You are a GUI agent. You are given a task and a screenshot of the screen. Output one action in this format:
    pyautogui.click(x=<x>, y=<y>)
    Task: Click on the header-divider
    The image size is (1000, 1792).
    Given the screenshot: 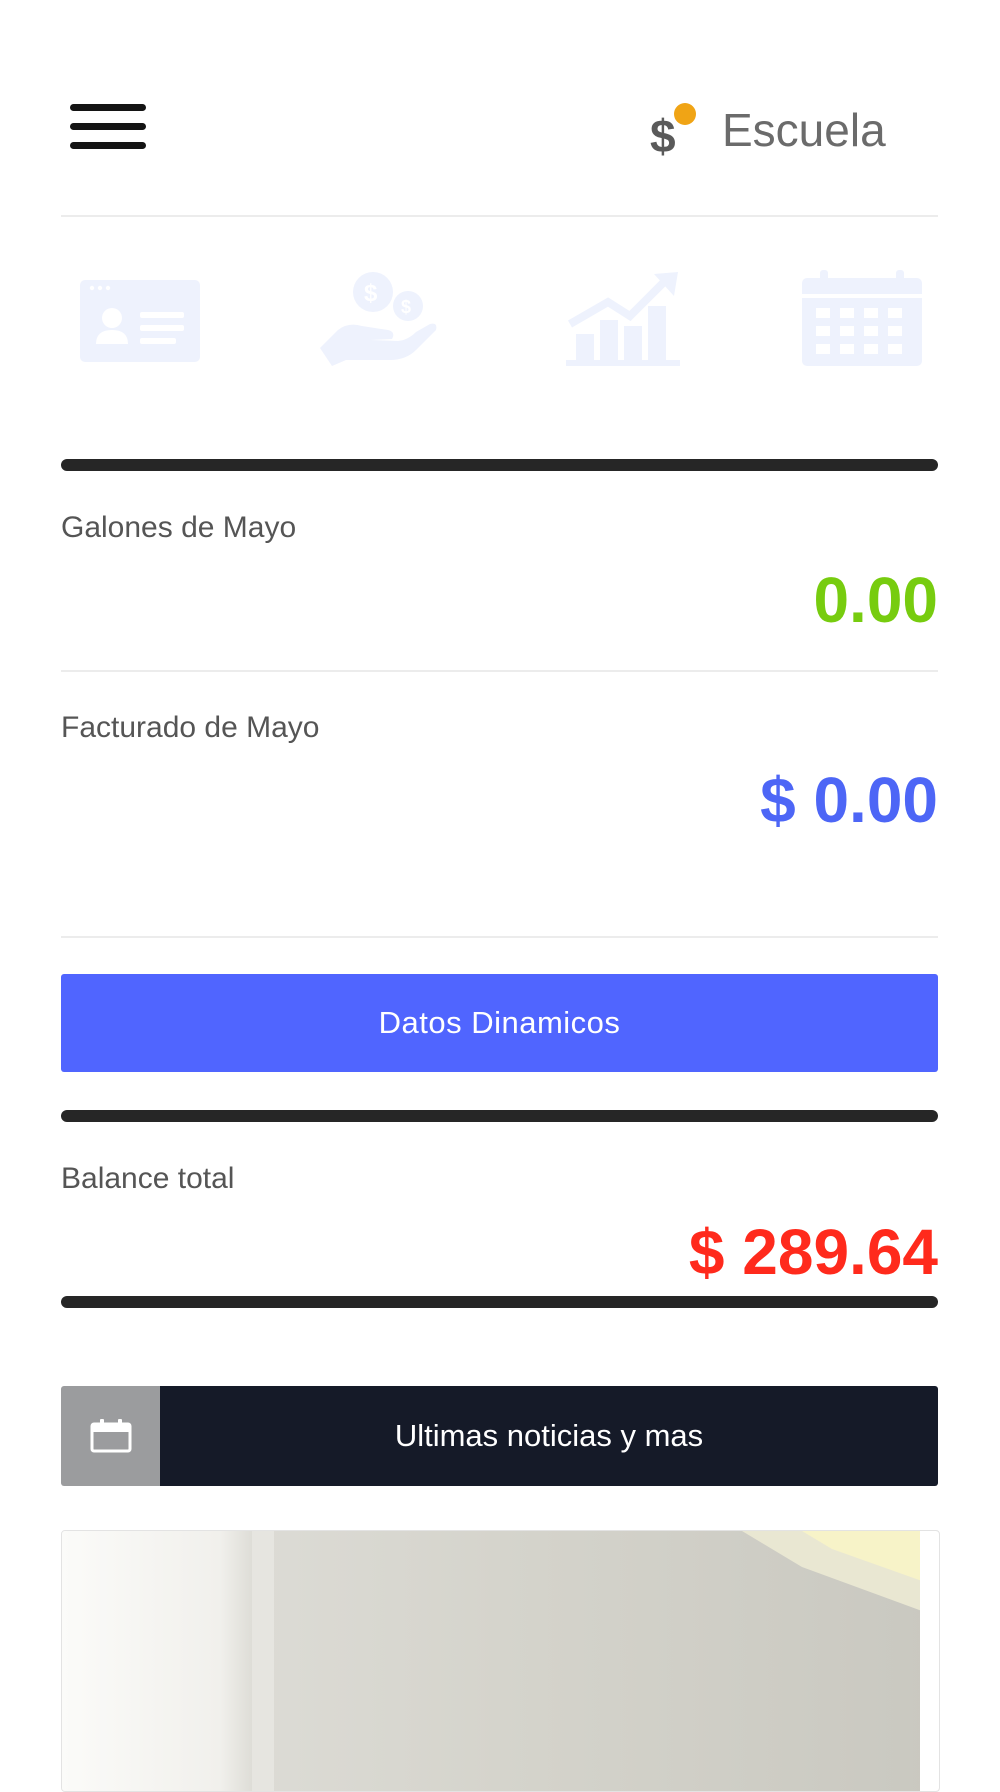 What is the action you would take?
    pyautogui.click(x=499, y=216)
    